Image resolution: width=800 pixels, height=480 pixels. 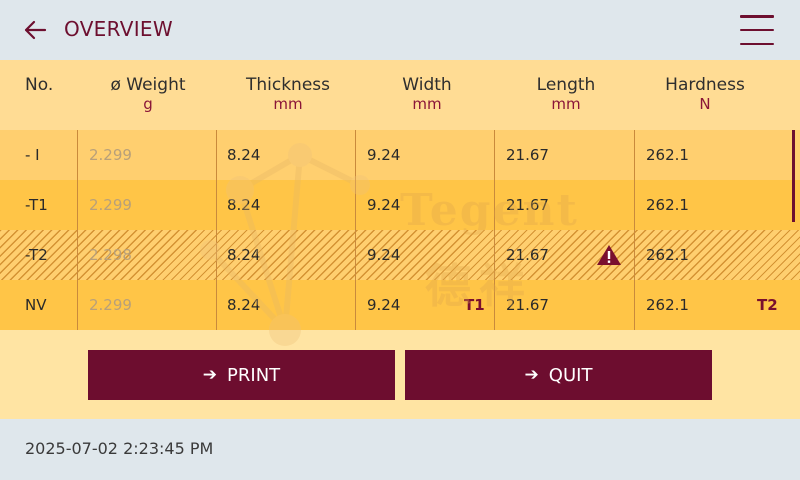 I want to click on column-header-thickness: Thickness mm, so click(x=288, y=94).